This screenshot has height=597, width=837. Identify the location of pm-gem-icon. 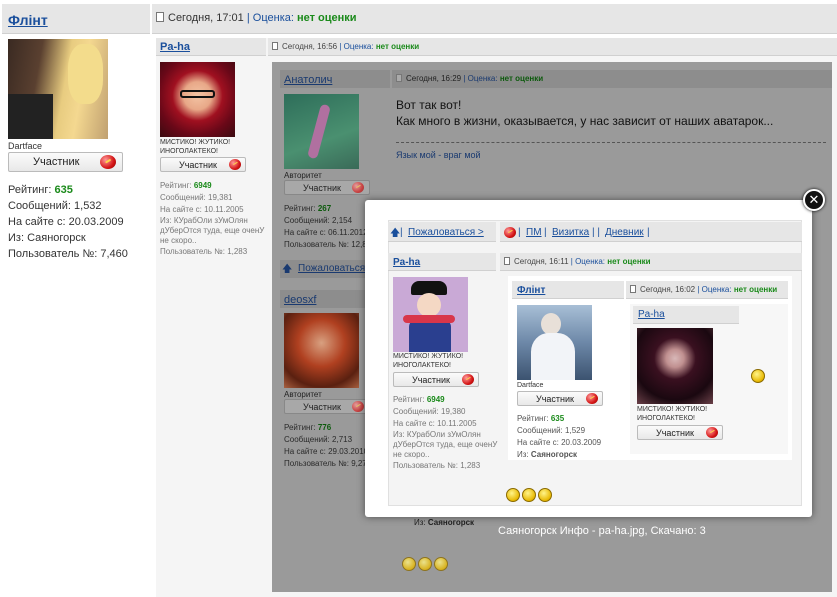
(510, 232).